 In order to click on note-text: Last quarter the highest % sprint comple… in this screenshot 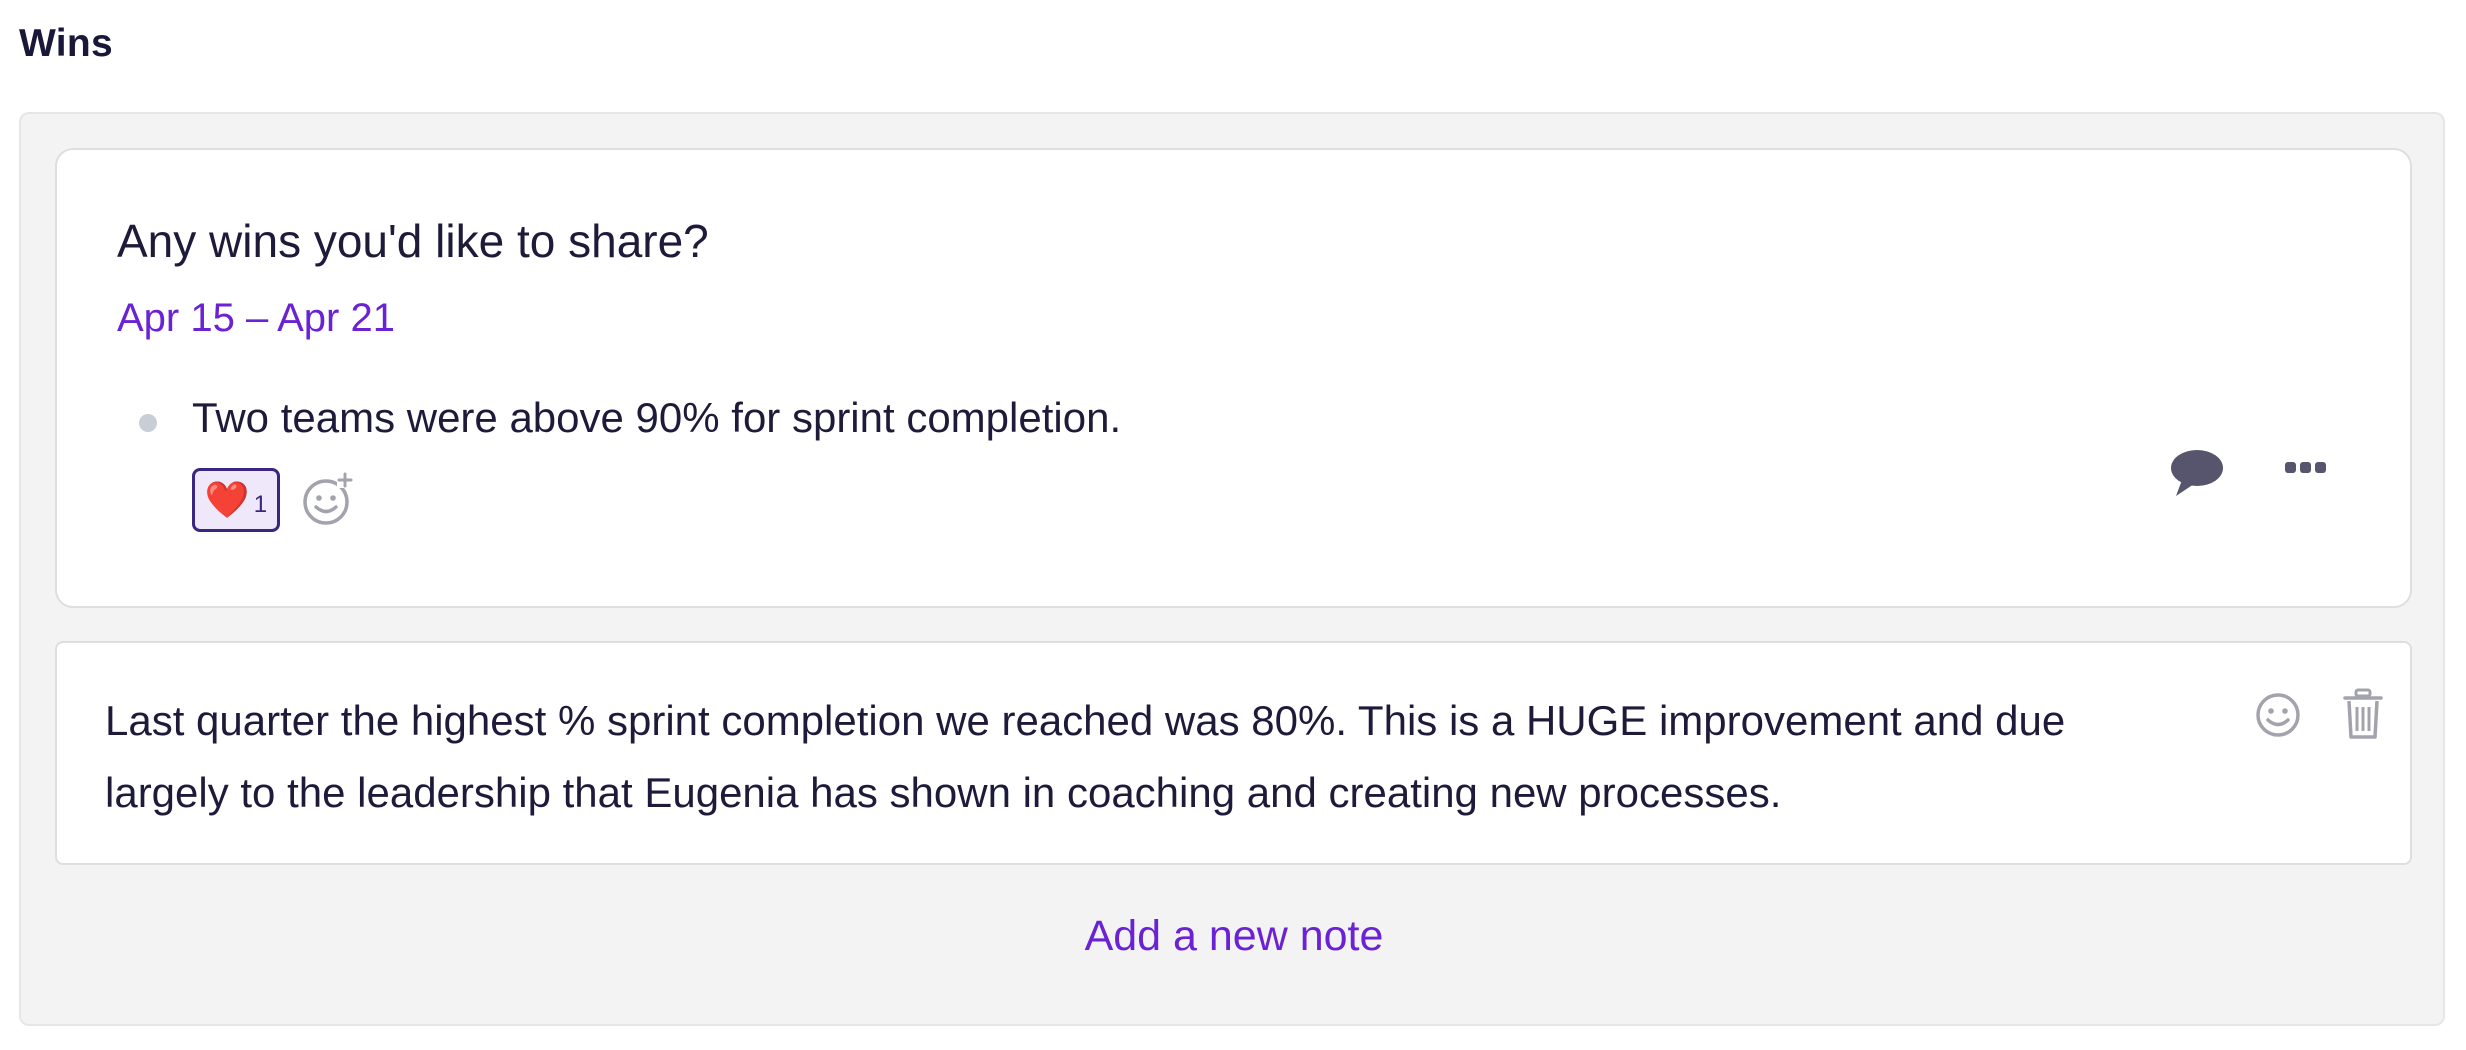, I will do `click(1105, 757)`.